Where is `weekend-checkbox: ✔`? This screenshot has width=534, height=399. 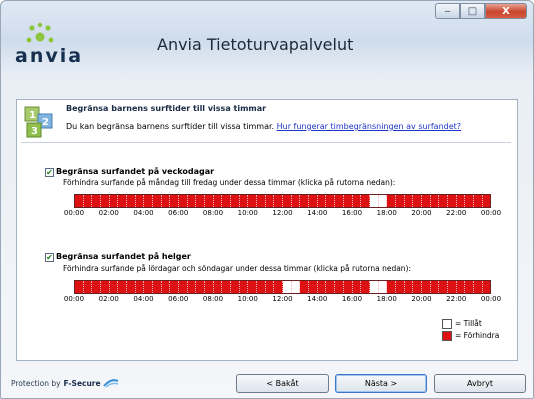 weekend-checkbox: ✔ is located at coordinates (49, 257).